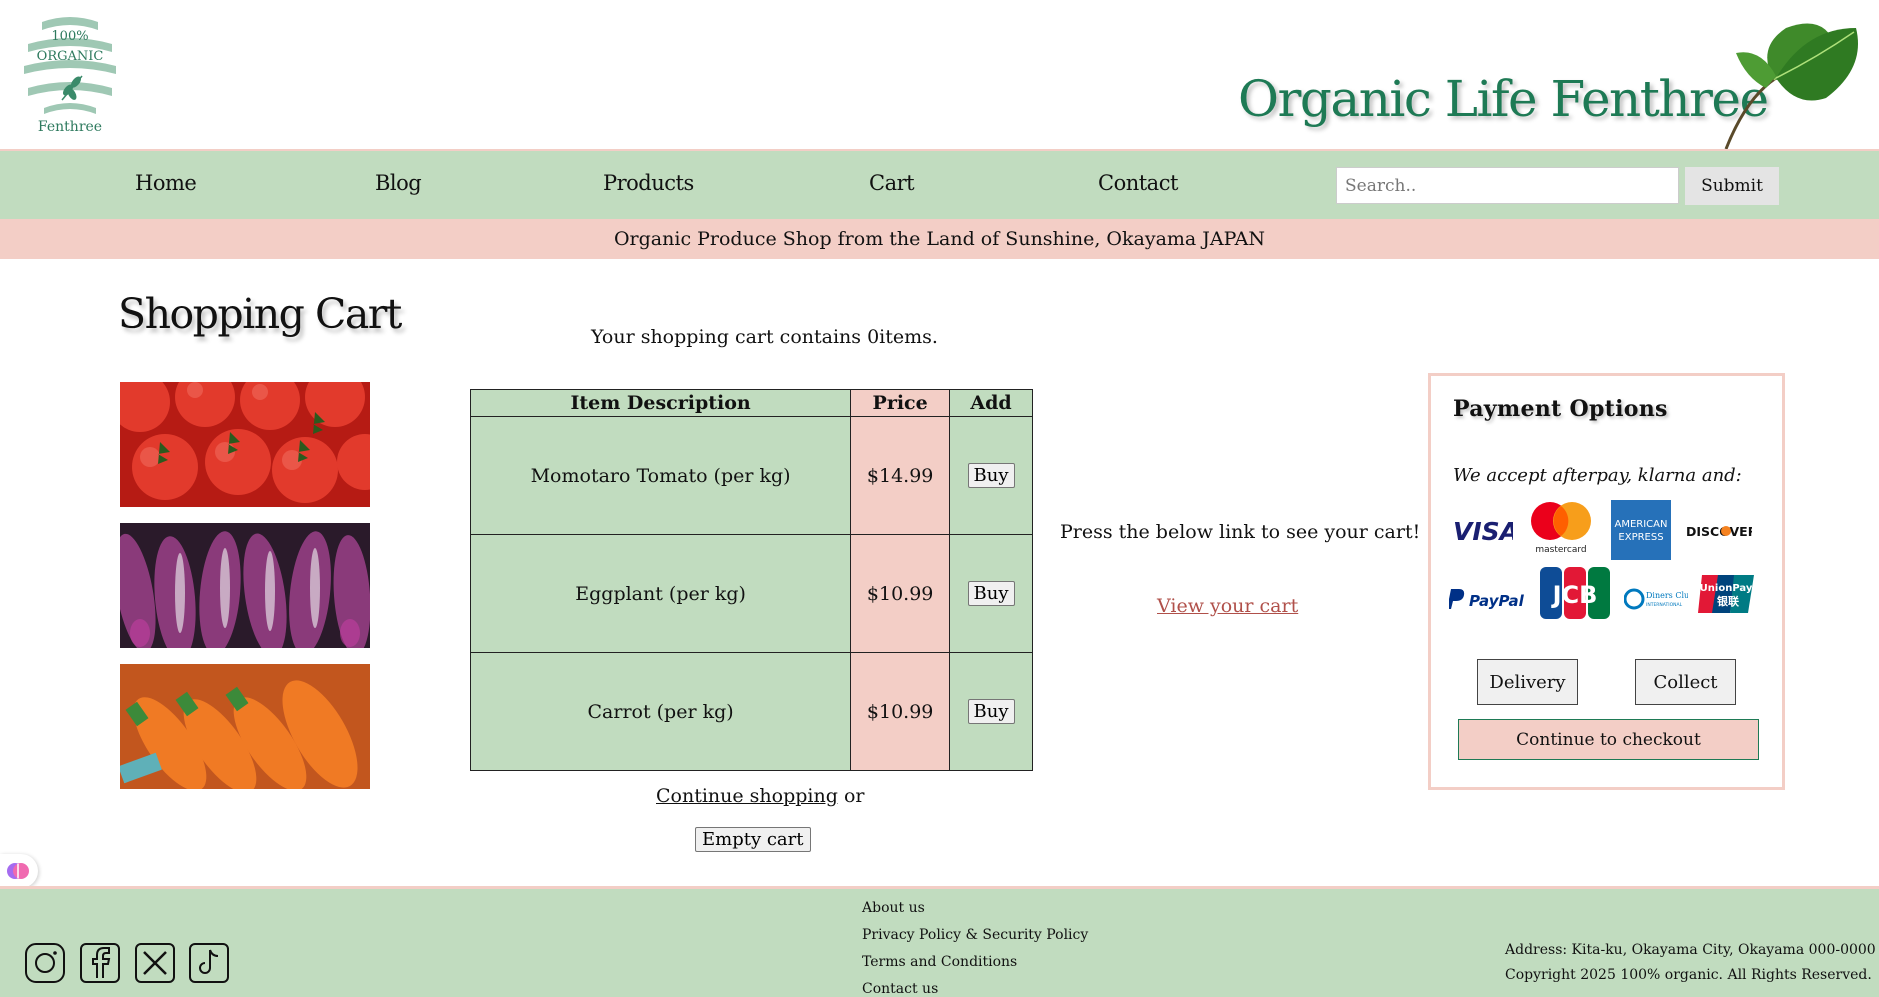  Describe the element at coordinates (1685, 682) in the screenshot. I see `collect-button: Collect` at that location.